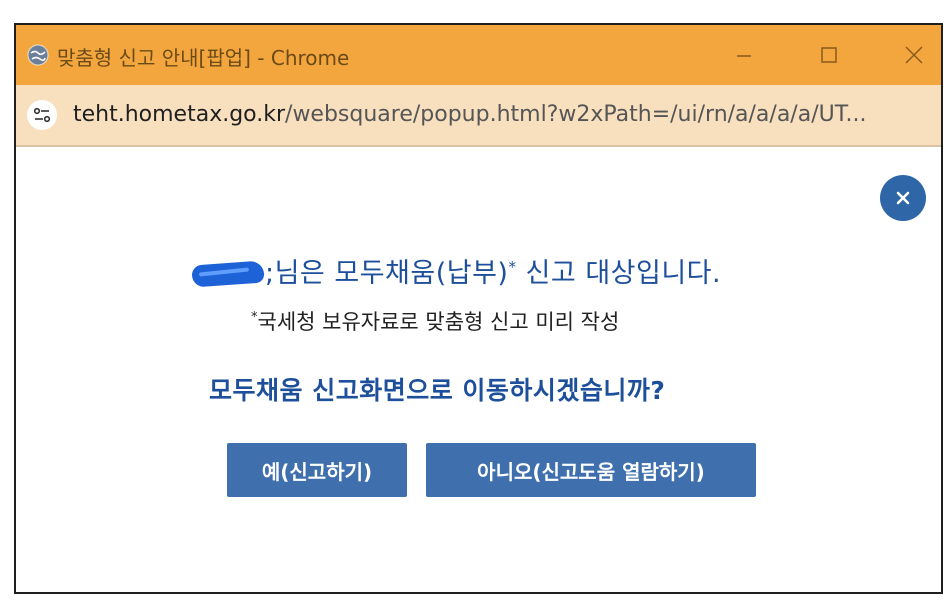  Describe the element at coordinates (619, 273) in the screenshot. I see `headline-tail: 신고 대상입니다.` at that location.